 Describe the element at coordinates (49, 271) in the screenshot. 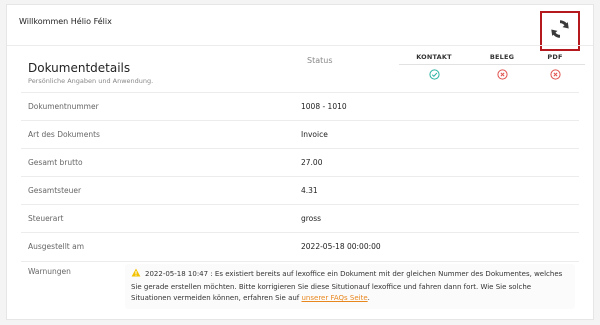

I see `warnings-label: Warnungen` at that location.